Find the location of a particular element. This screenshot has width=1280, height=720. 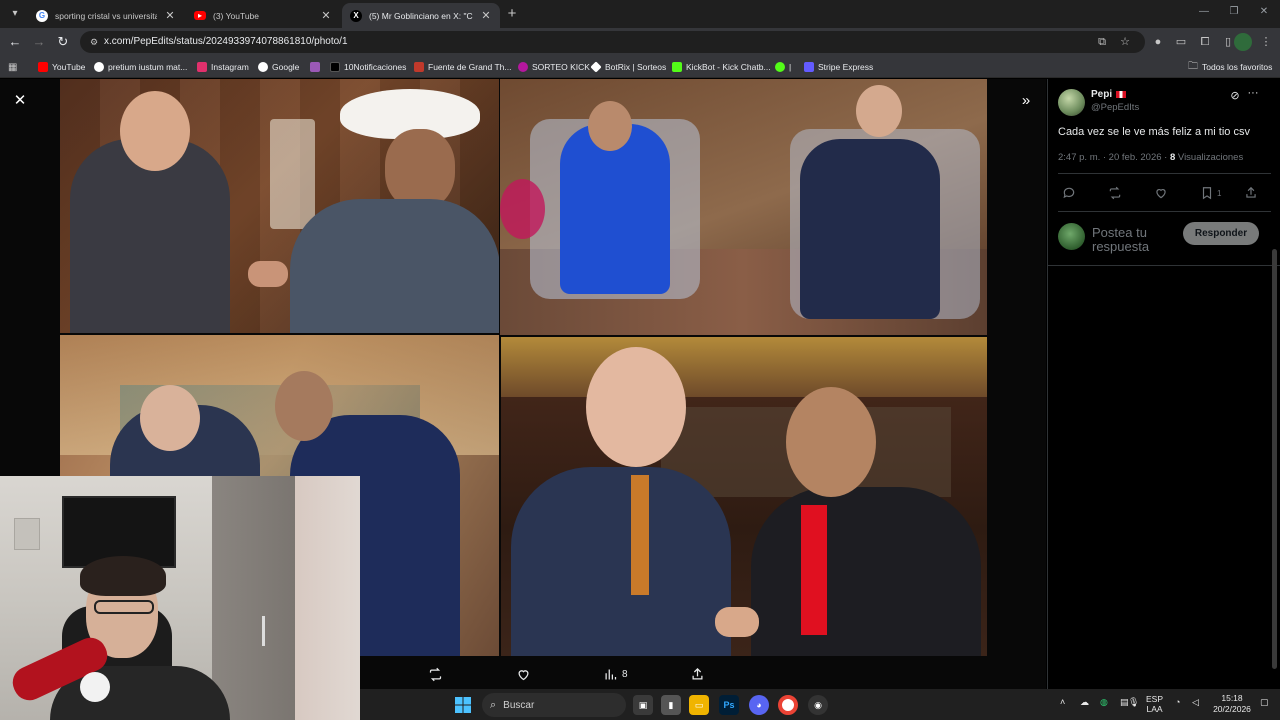

bookmark-10notificaciones: 10Notificaciones is located at coordinates (368, 67).